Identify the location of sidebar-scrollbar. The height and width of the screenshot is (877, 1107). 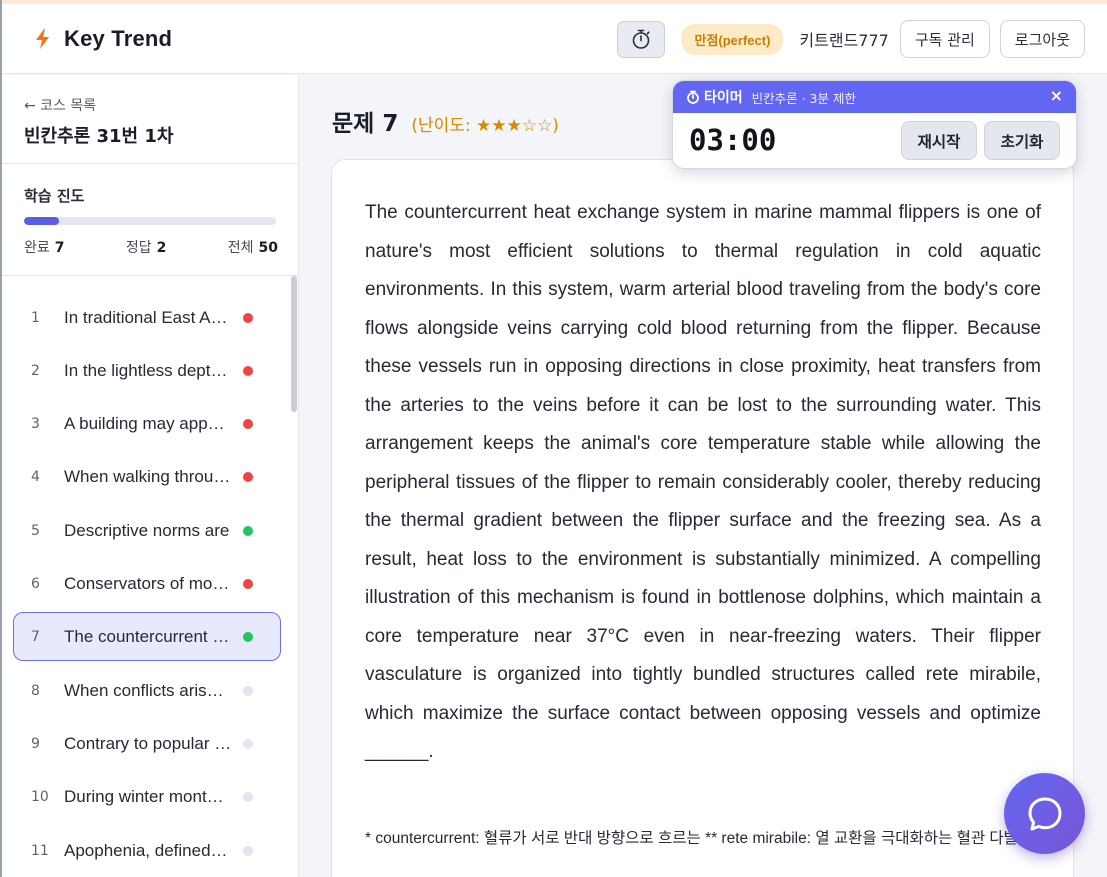
(294, 344).